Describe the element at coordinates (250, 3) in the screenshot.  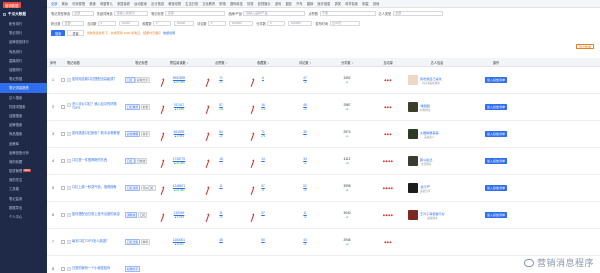
I see `category-tab: 情感` at that location.